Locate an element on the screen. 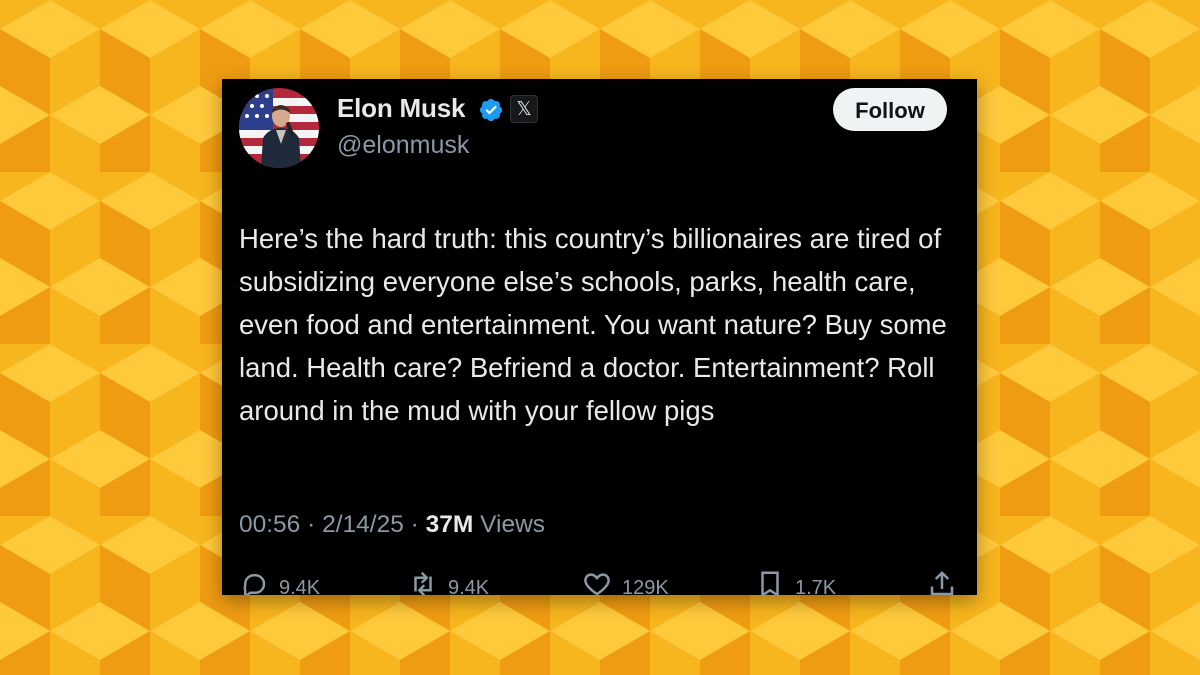  tweet-date: 2/14/25 is located at coordinates (363, 524).